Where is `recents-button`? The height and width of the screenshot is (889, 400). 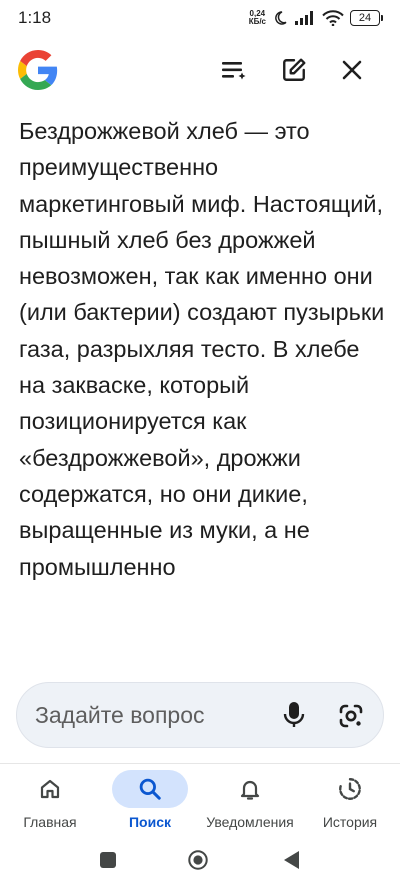
recents-button is located at coordinates (108, 860).